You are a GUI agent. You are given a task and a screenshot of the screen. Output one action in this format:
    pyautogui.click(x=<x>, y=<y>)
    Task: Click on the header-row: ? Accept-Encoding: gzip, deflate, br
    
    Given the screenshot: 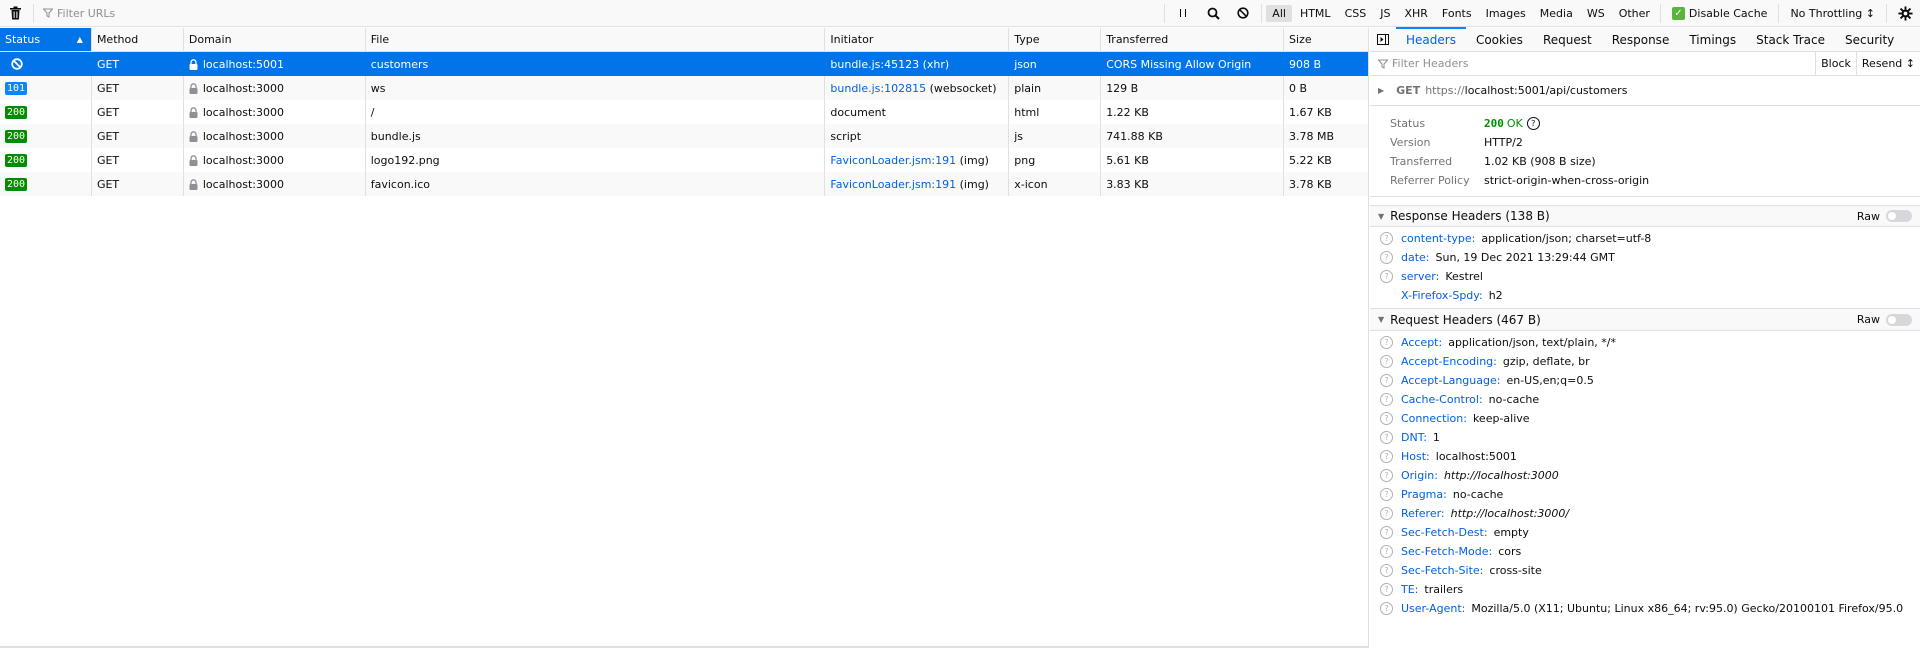 What is the action you would take?
    pyautogui.click(x=1645, y=361)
    